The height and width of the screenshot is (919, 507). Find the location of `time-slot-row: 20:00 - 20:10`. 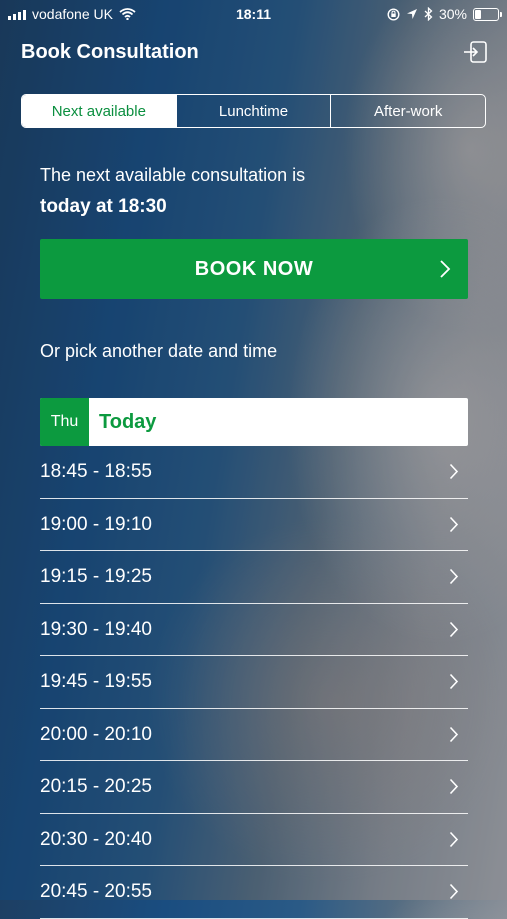

time-slot-row: 20:00 - 20:10 is located at coordinates (254, 735).